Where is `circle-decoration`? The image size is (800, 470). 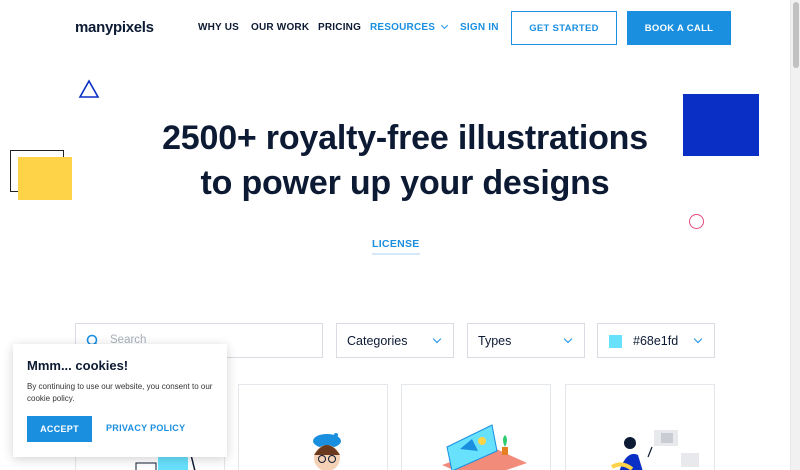 circle-decoration is located at coordinates (696, 221).